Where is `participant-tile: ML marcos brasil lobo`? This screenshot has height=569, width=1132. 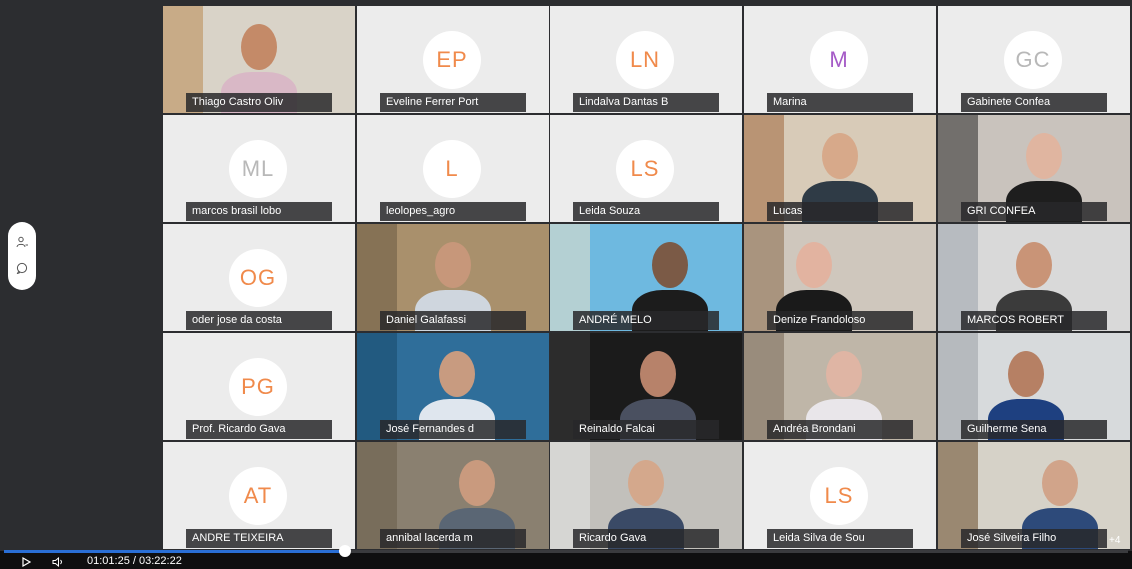 participant-tile: ML marcos brasil lobo is located at coordinates (259, 168).